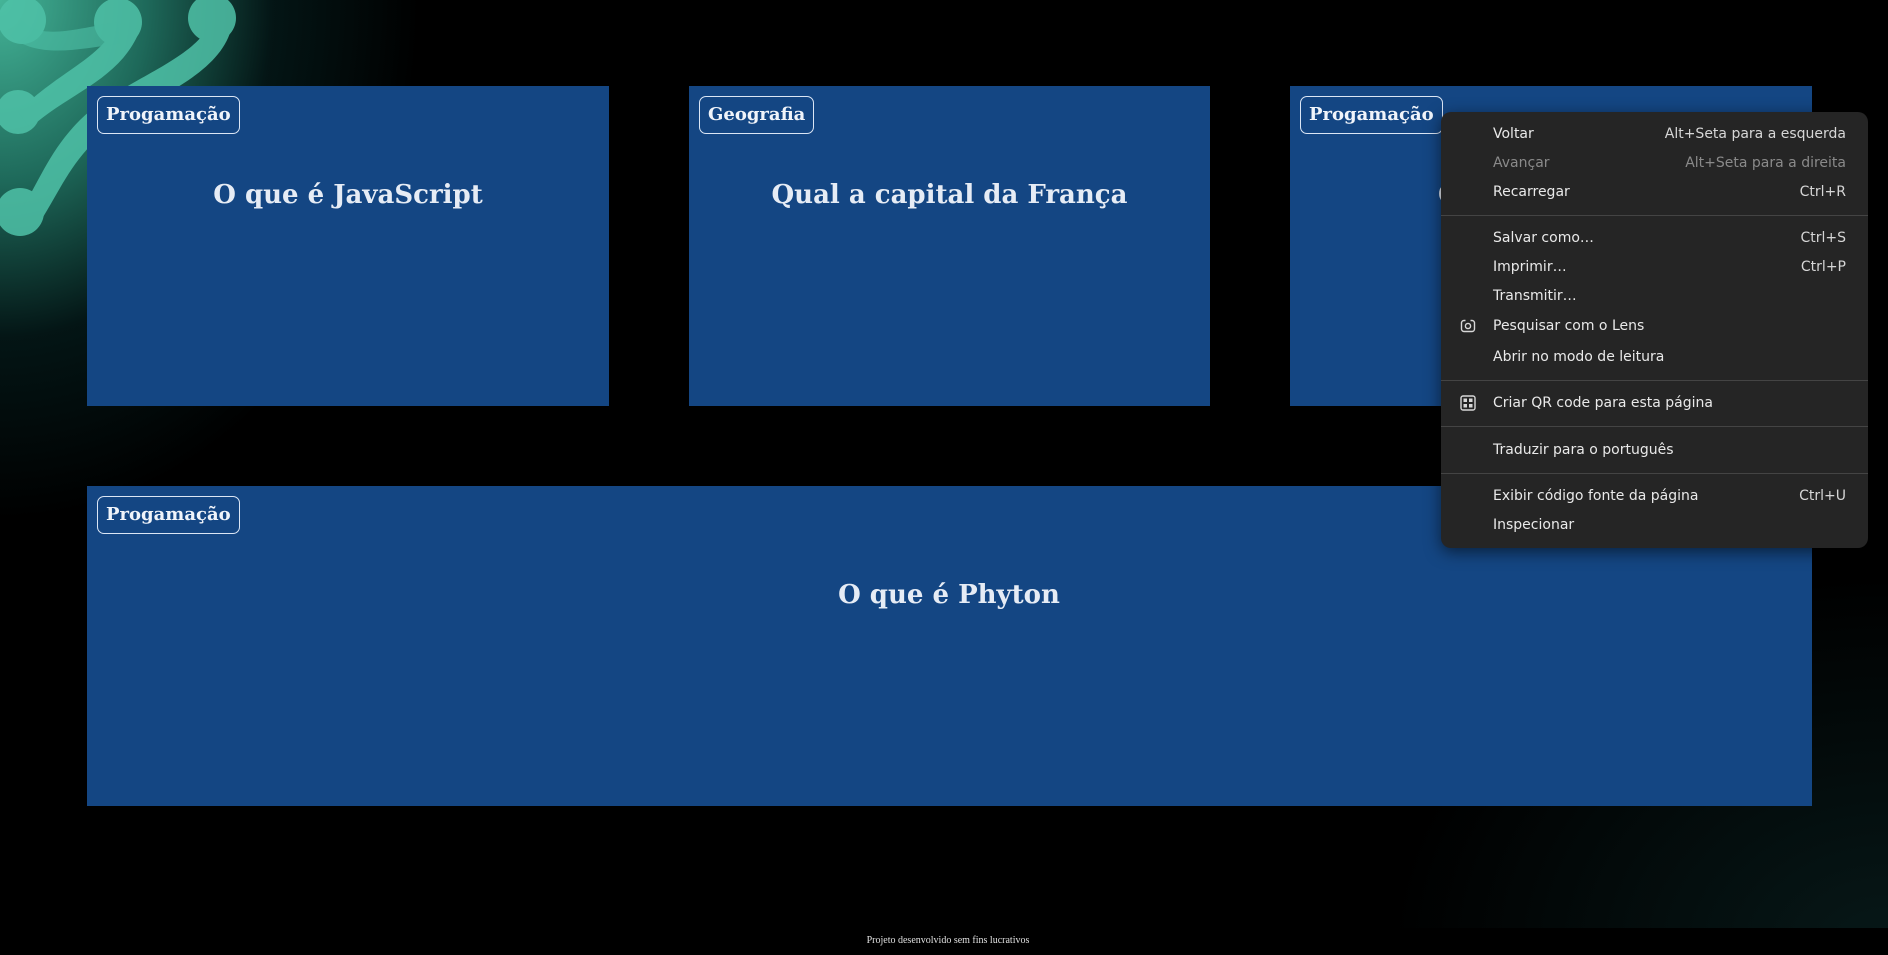 The image size is (1888, 955). I want to click on menu-item-label: Voltar, so click(1513, 134).